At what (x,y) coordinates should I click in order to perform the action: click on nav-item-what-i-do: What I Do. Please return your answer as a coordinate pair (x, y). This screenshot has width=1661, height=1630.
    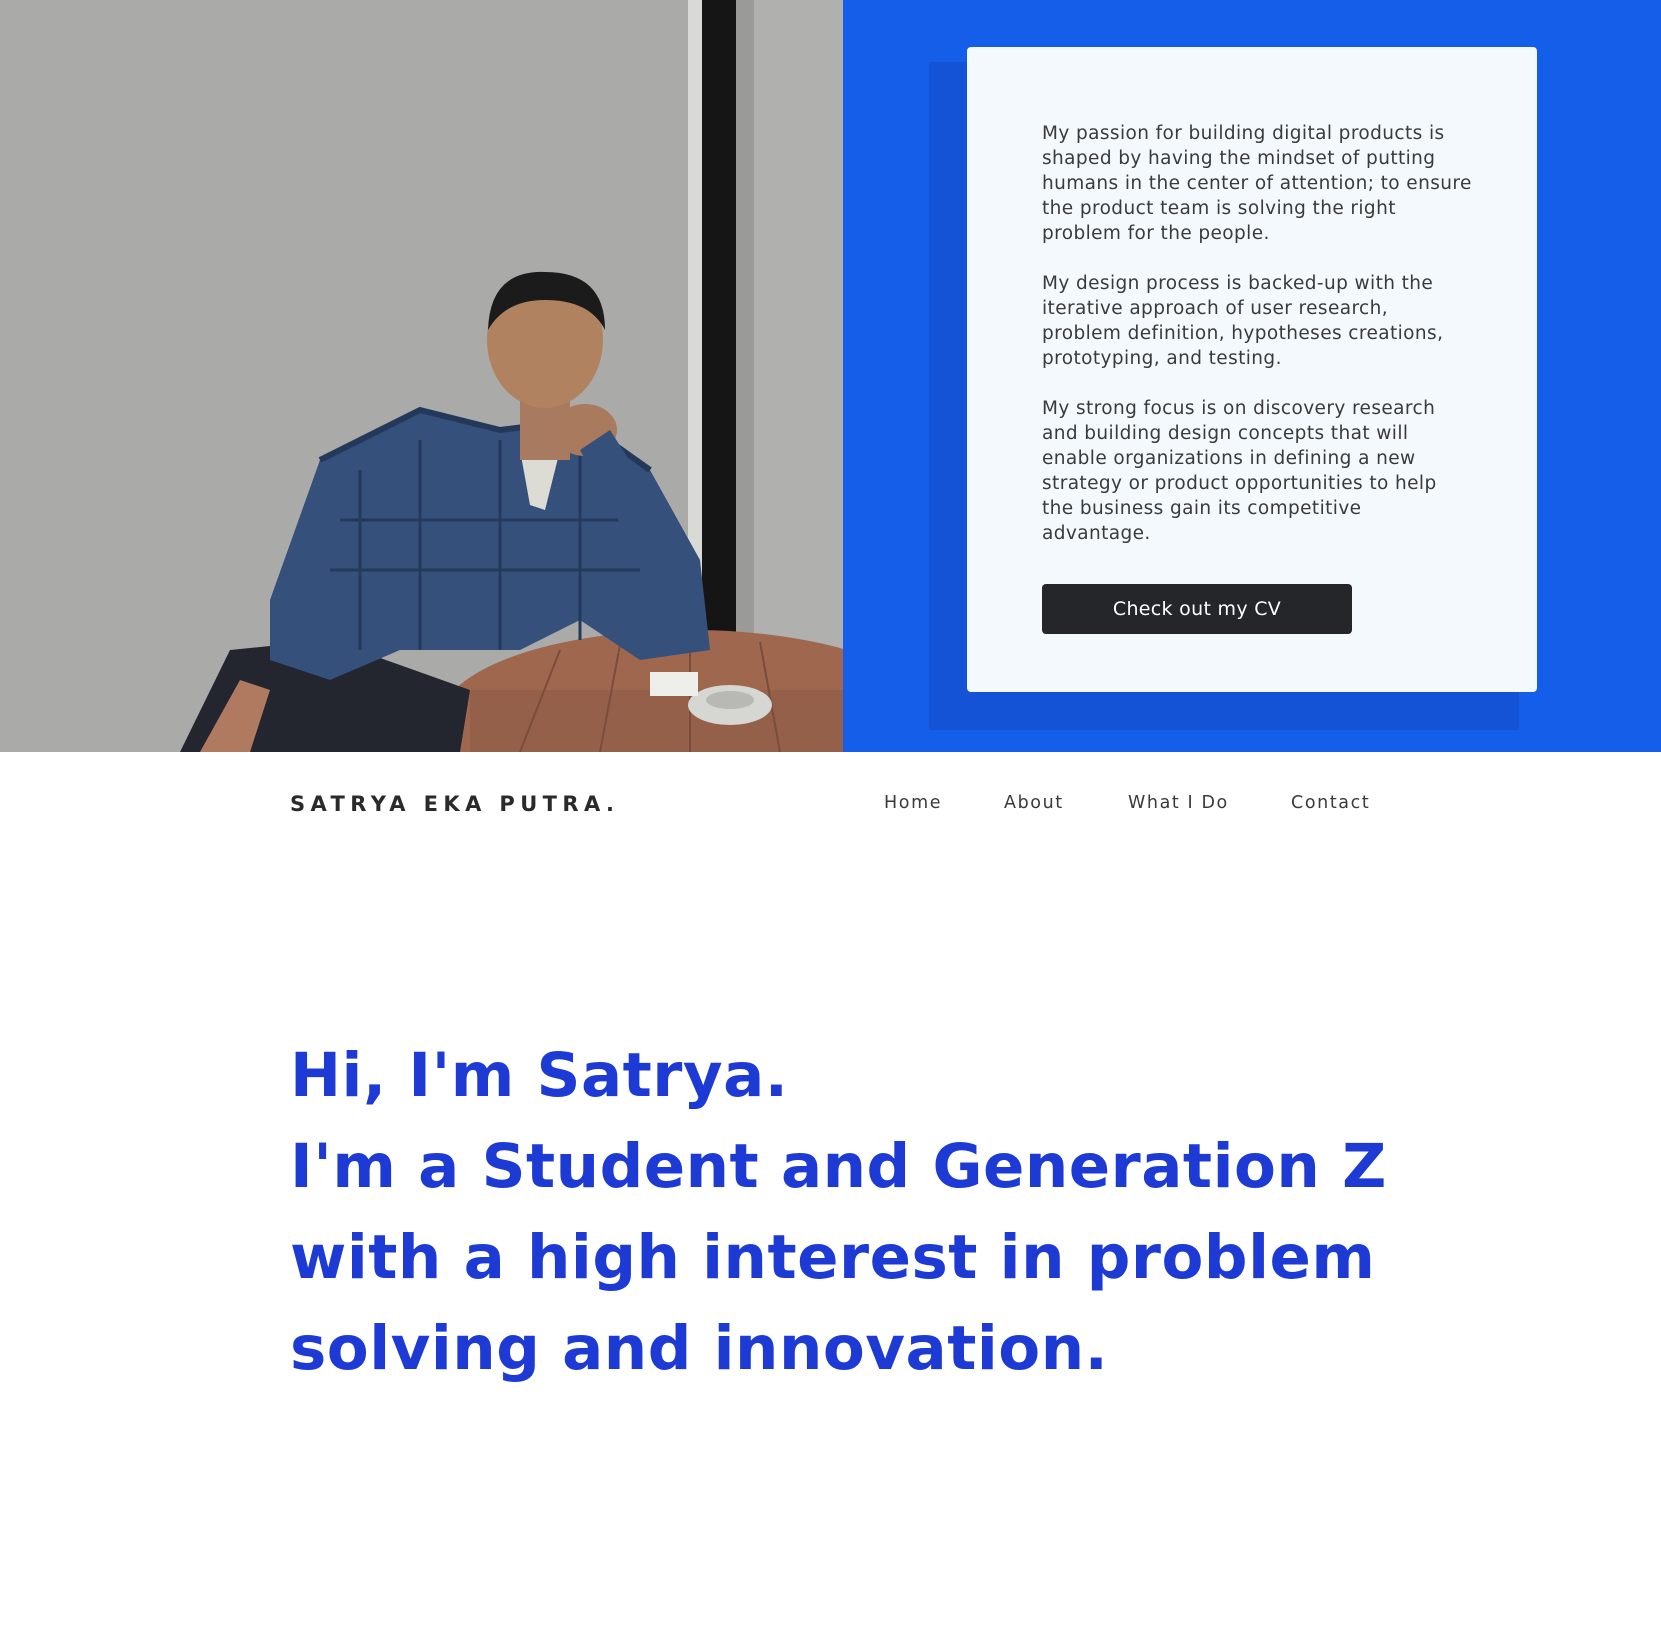
    Looking at the image, I should click on (1178, 803).